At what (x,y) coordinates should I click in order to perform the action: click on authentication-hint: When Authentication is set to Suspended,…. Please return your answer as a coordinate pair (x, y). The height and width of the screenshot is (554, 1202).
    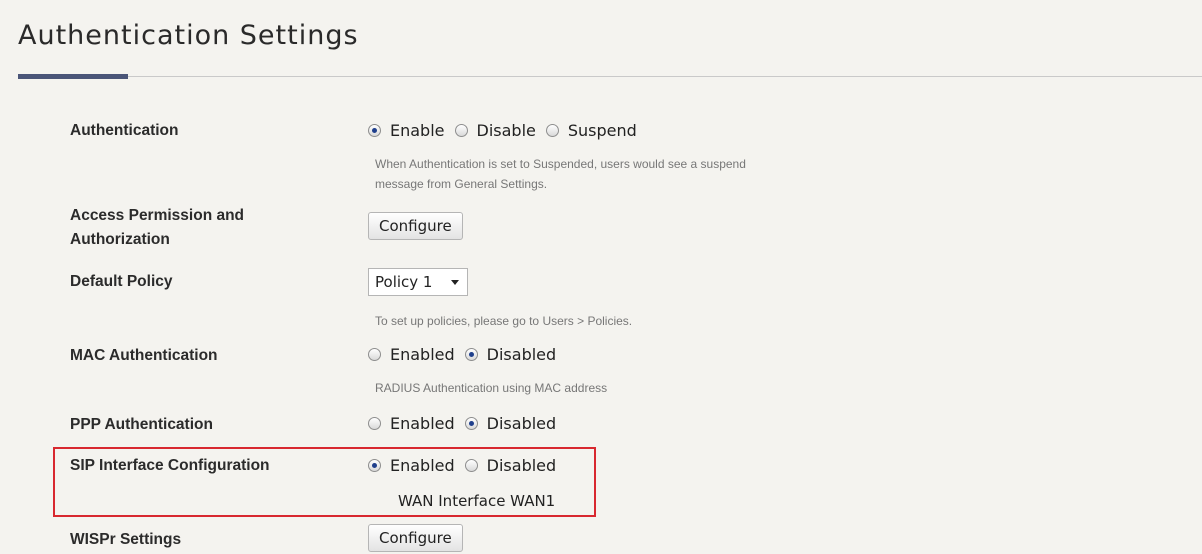
    Looking at the image, I should click on (560, 174).